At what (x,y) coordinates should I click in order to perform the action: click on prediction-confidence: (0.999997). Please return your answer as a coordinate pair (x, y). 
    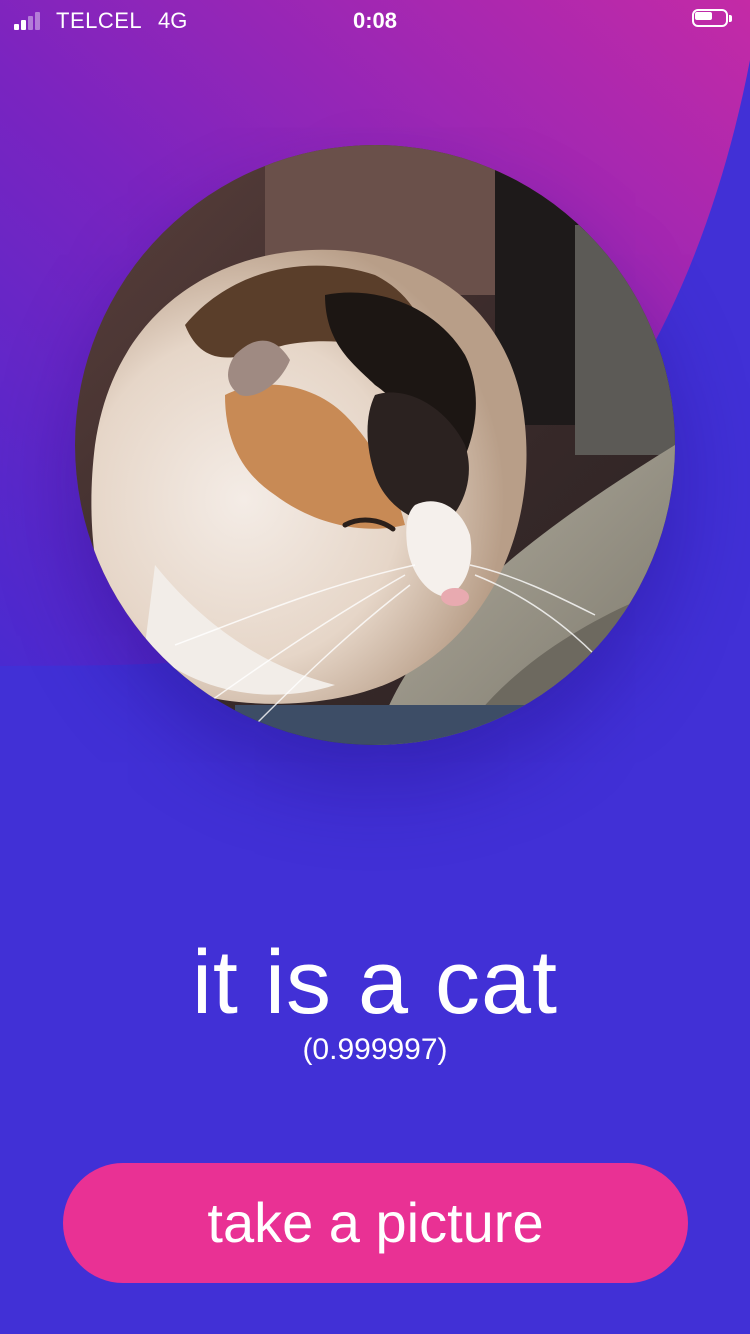
    Looking at the image, I should click on (375, 1049).